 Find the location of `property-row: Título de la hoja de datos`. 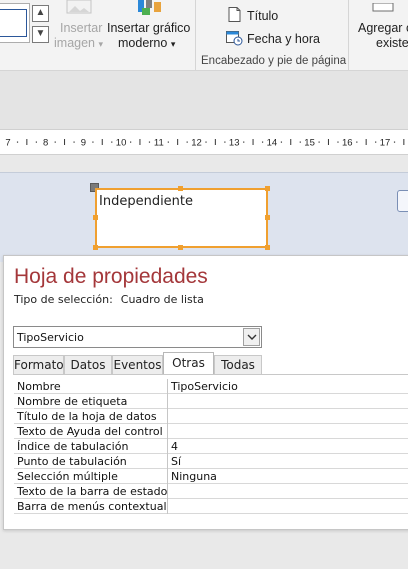

property-row: Título de la hoja de datos is located at coordinates (211, 416).